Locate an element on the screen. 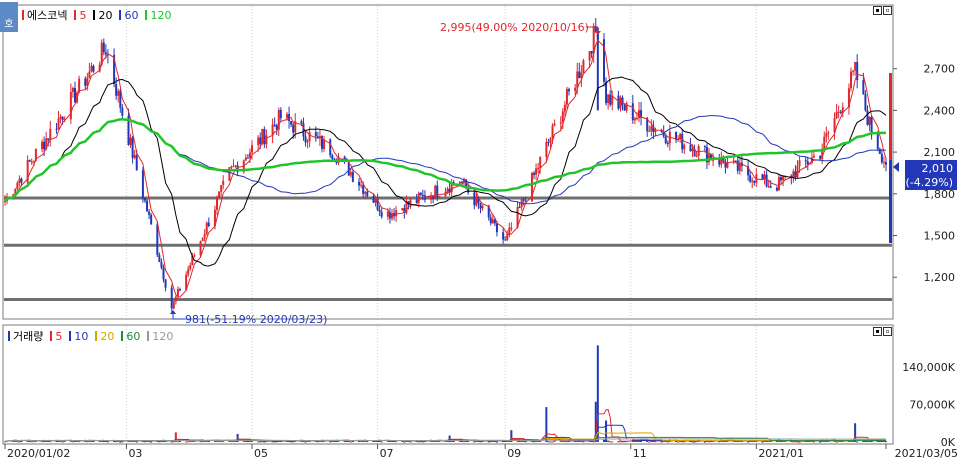  x-tick-label: 2021/03/05 is located at coordinates (926, 453).